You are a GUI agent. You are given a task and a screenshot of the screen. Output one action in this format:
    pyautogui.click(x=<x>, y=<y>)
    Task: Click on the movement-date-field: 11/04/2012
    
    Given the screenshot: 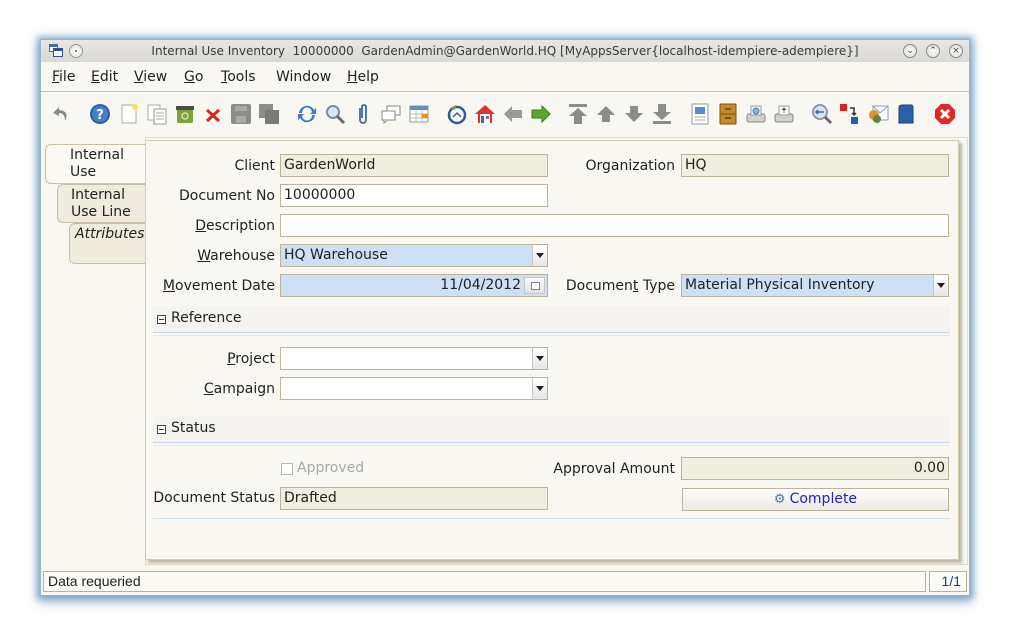 What is the action you would take?
    pyautogui.click(x=414, y=285)
    